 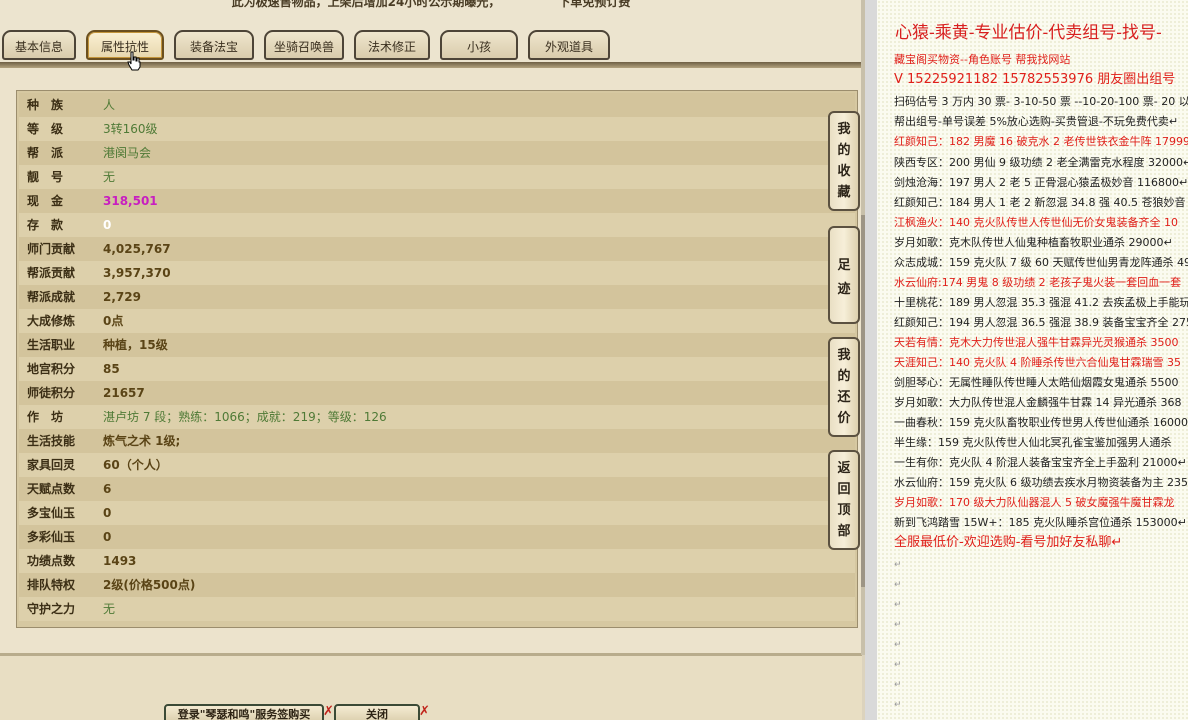 What do you see at coordinates (135, 345) in the screenshot?
I see `row-value: 种植，15级` at bounding box center [135, 345].